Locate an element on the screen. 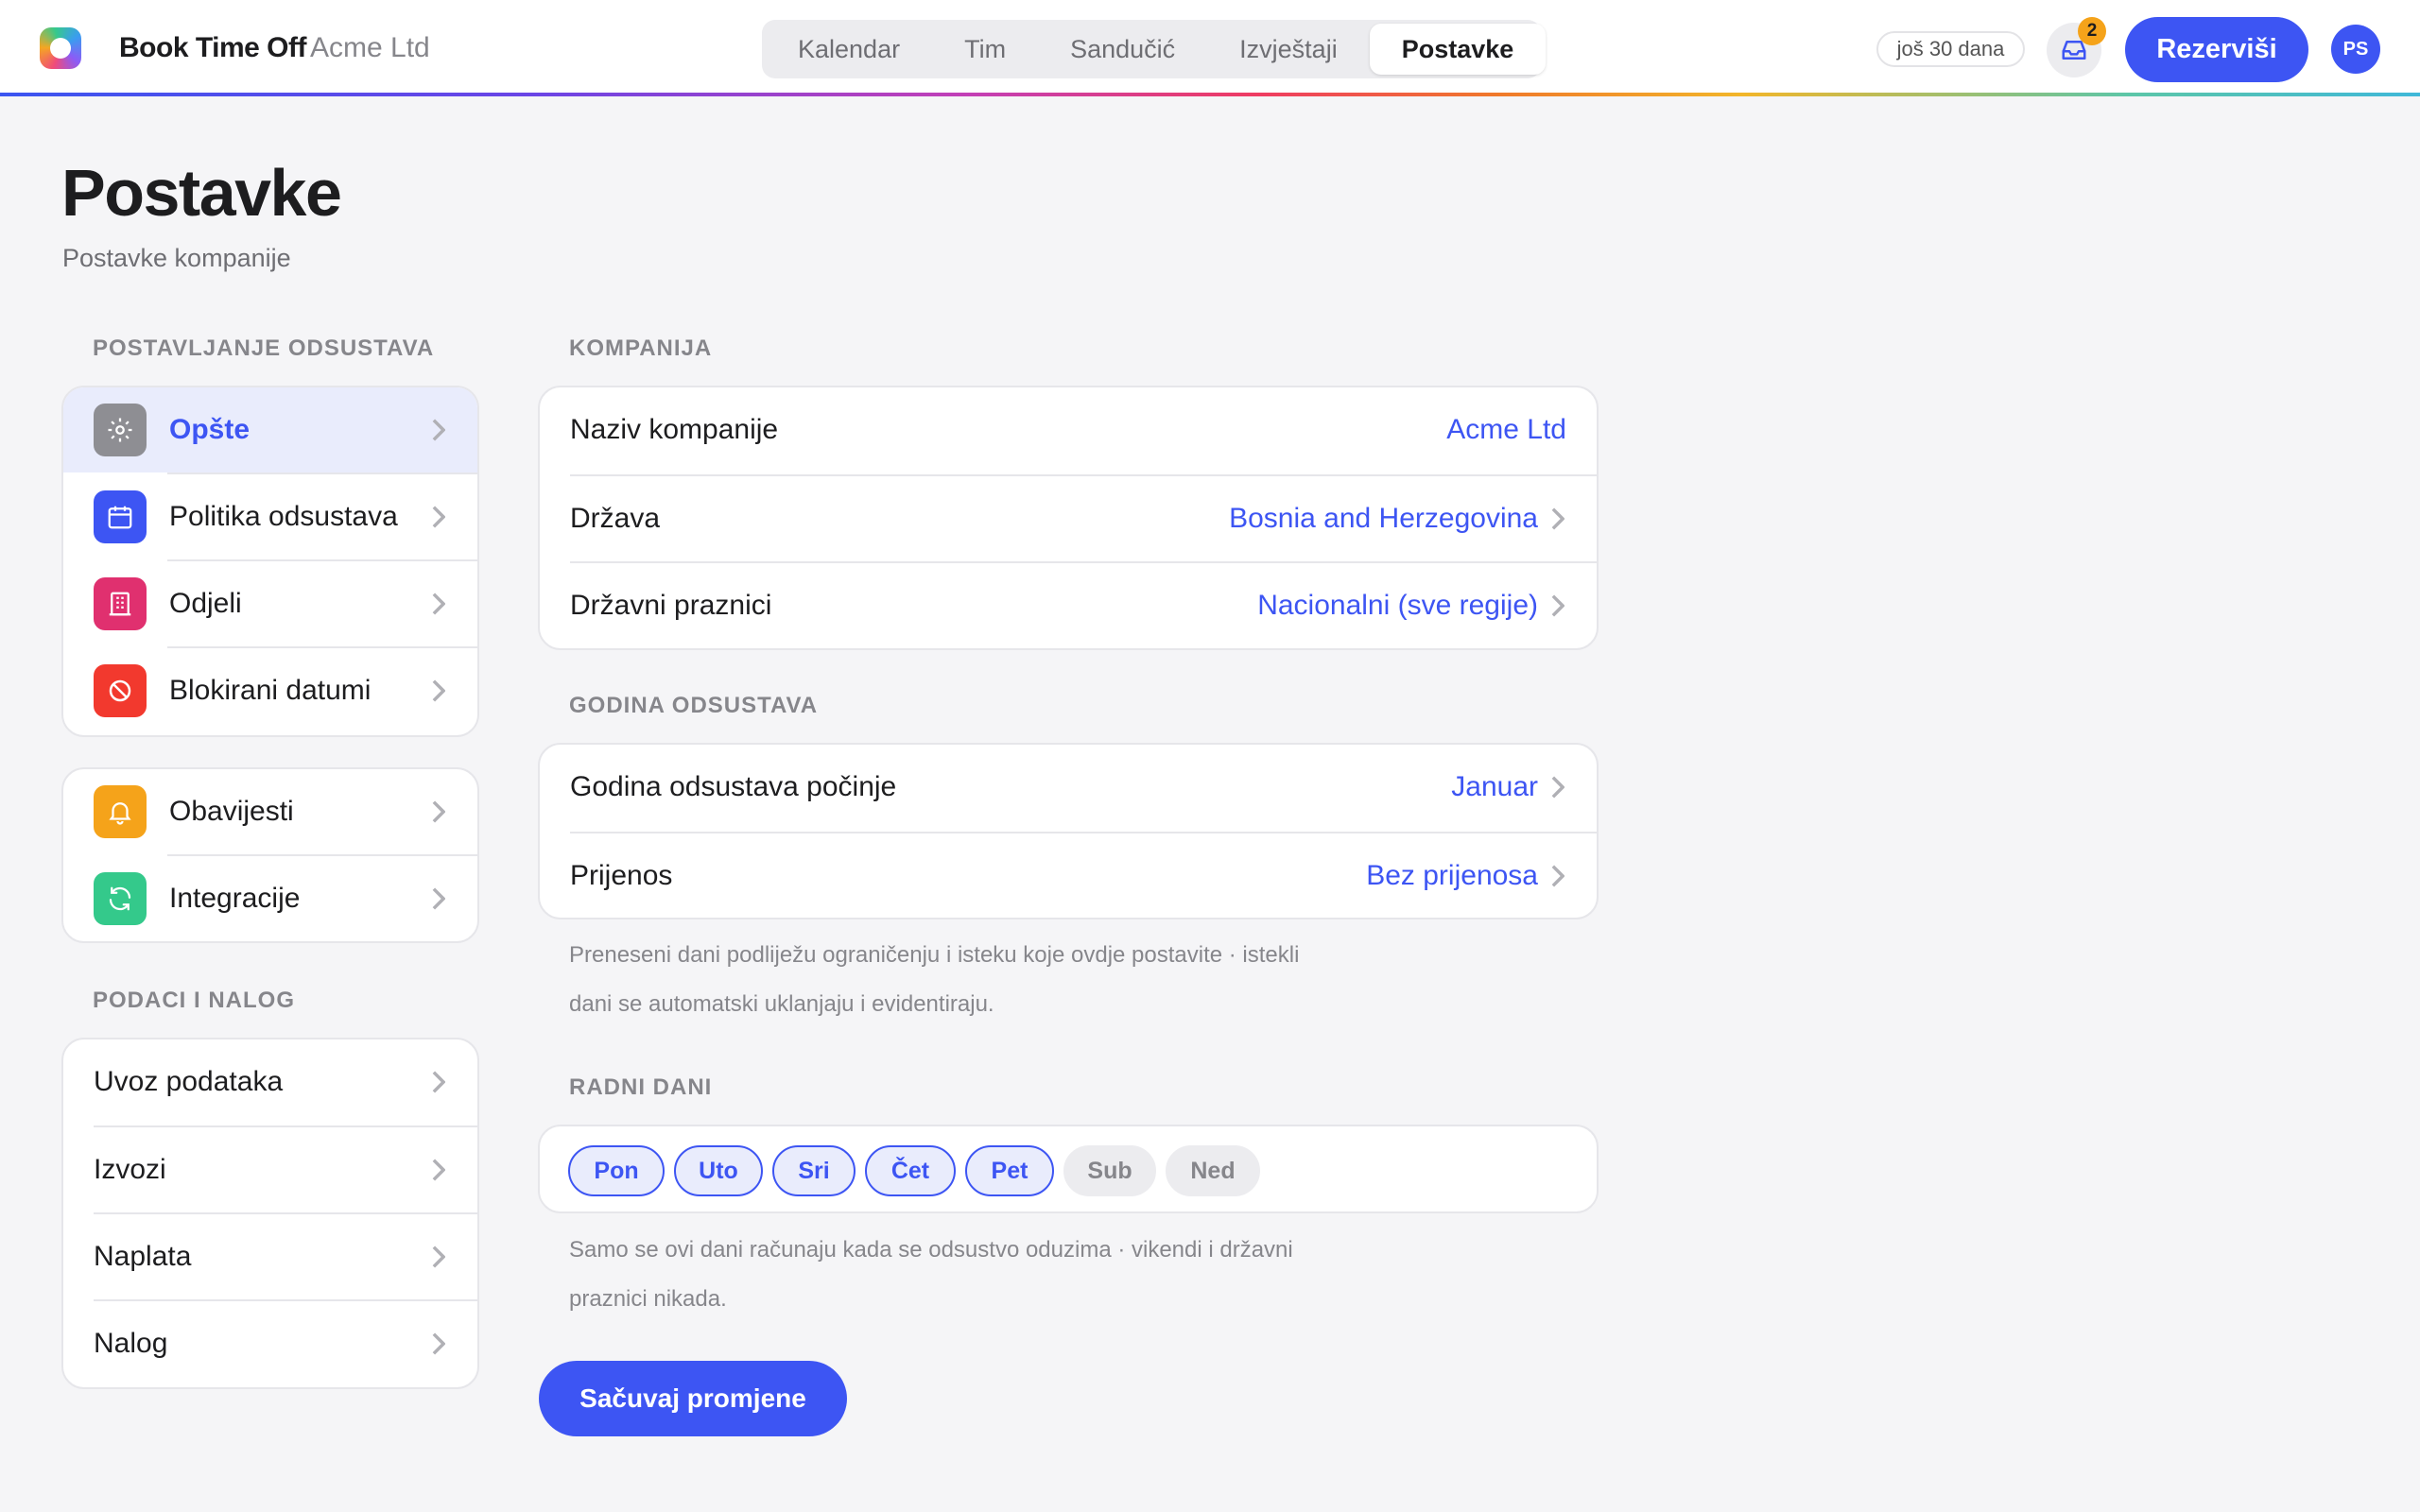 The width and height of the screenshot is (2420, 1512). calendar-icon is located at coordinates (120, 516).